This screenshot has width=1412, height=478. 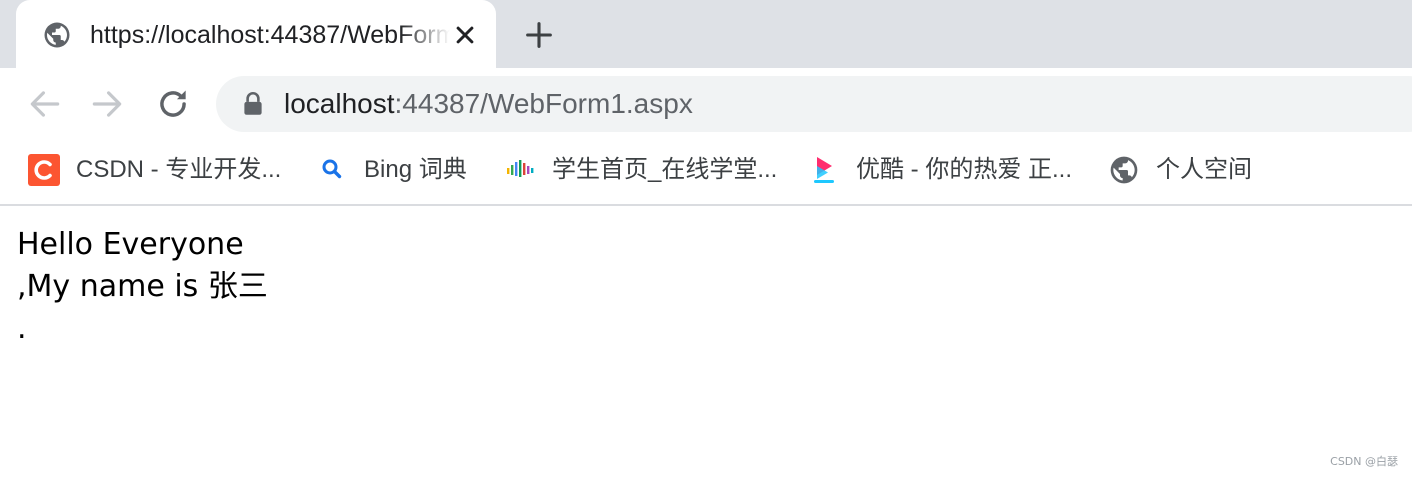 What do you see at coordinates (332, 169) in the screenshot?
I see `search-icon` at bounding box center [332, 169].